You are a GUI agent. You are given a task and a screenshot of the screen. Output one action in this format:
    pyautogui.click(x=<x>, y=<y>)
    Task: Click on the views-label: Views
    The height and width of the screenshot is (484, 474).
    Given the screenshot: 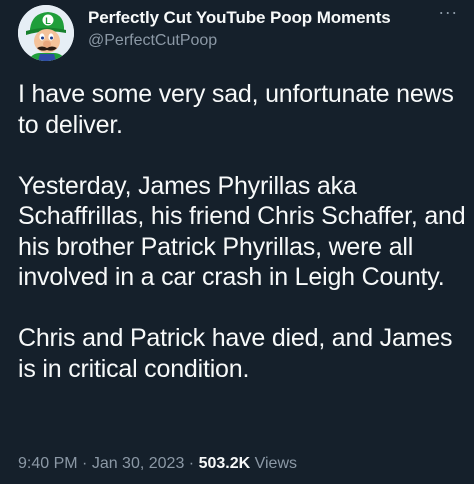 What is the action you would take?
    pyautogui.click(x=273, y=463)
    